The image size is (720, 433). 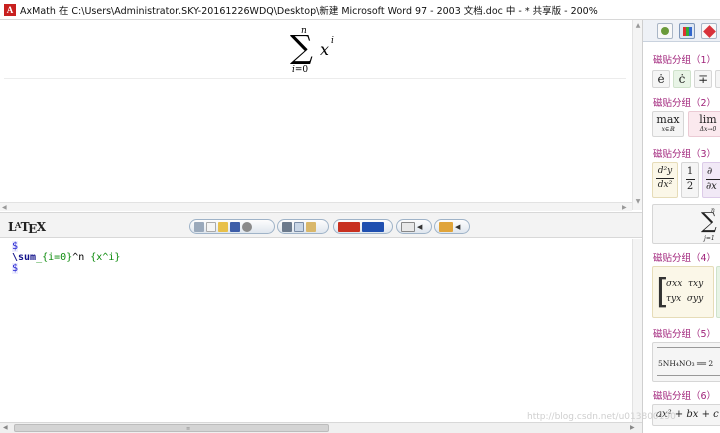 What do you see at coordinates (684, 395) in the screenshot?
I see `tile-group-6-title: 磁贴分组（6）` at bounding box center [684, 395].